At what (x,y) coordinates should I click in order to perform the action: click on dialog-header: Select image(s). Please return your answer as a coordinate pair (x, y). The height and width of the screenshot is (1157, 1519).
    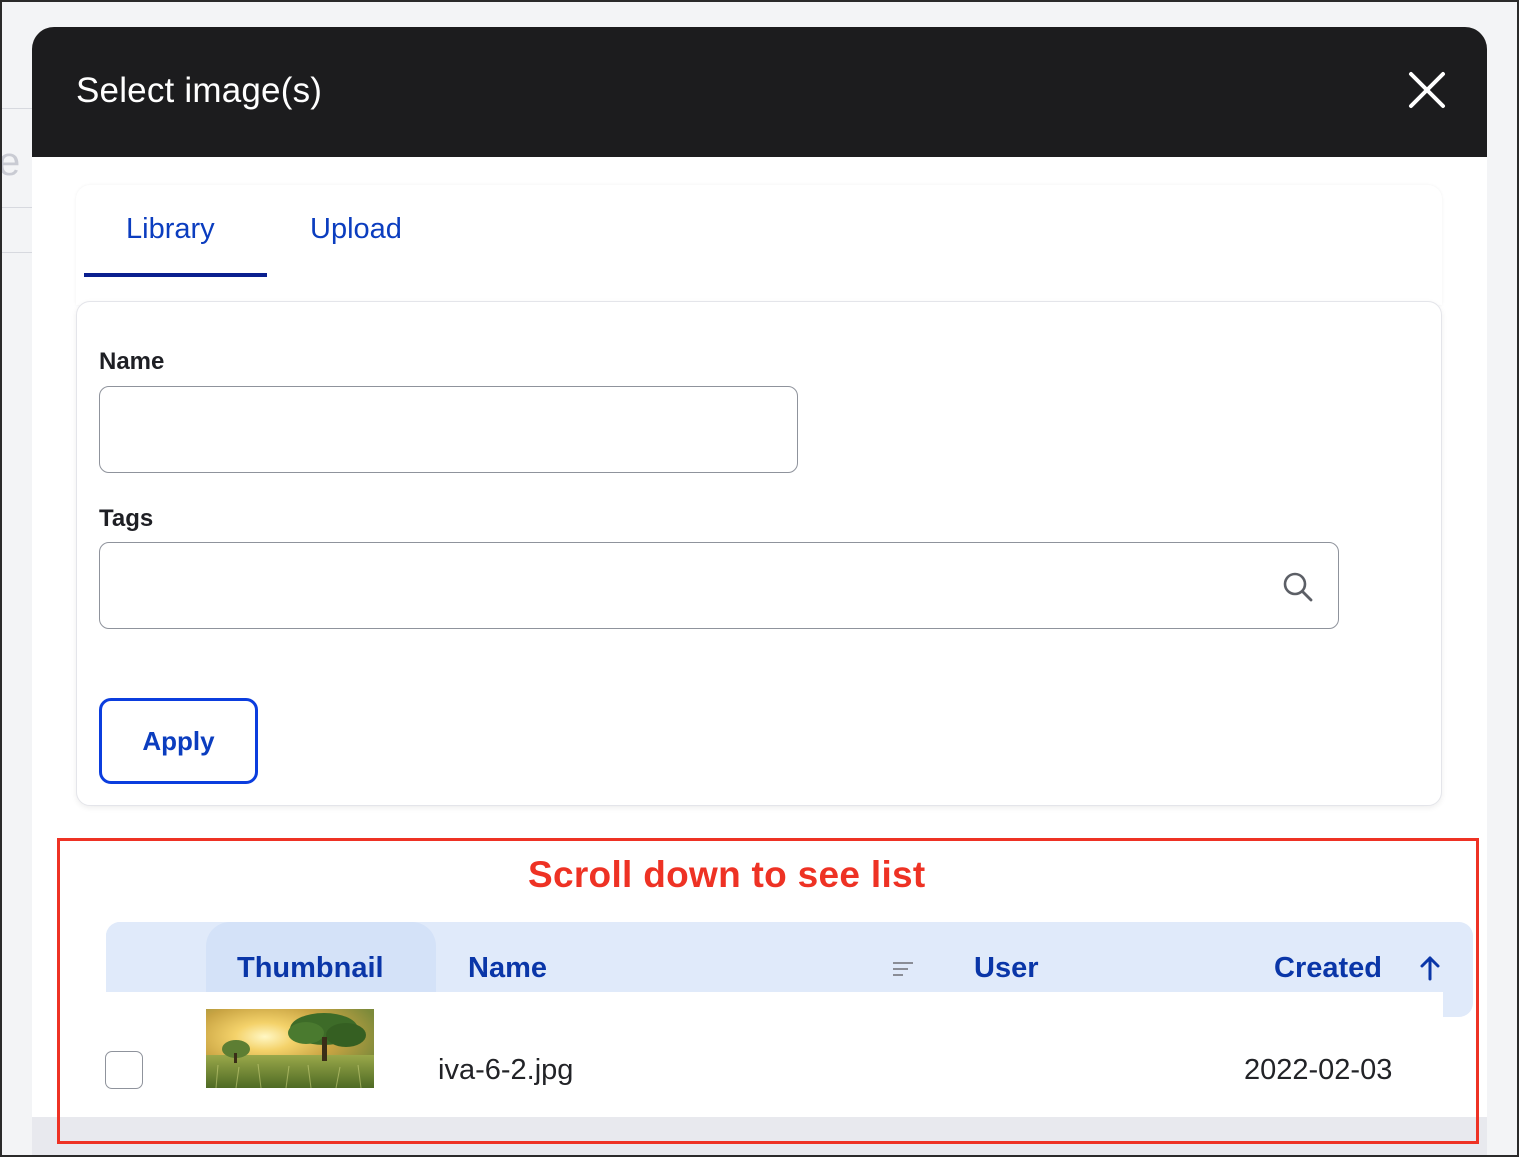
    Looking at the image, I should click on (759, 92).